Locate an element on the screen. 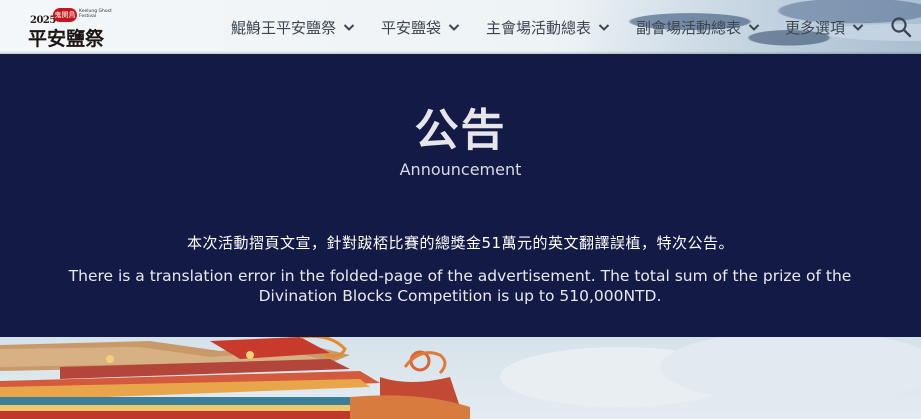 This screenshot has width=921, height=419. site-logo: 2025 鬼関鳥 Keelung Ghost Festival 平安鹽祭 is located at coordinates (76, 29).